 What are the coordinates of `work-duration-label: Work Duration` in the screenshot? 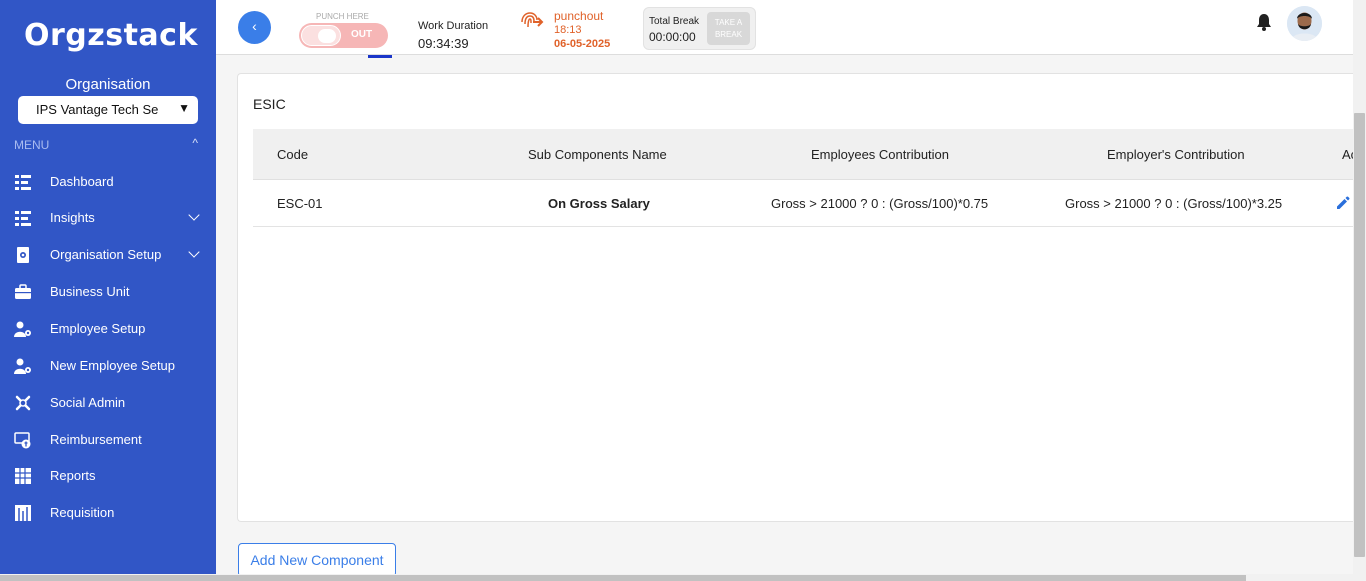 It's located at (453, 26).